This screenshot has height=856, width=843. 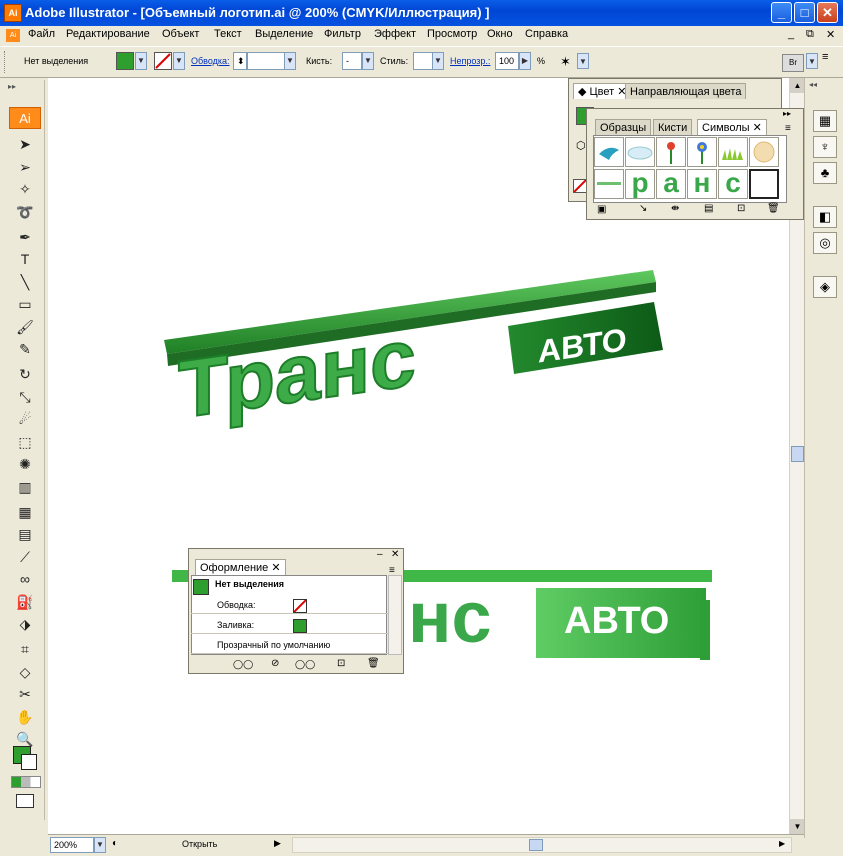 I want to click on layers-dock-icon: ◈, so click(x=825, y=287).